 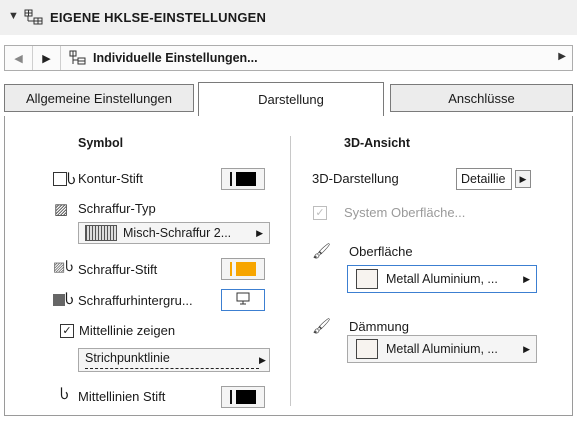 What do you see at coordinates (34, 17) in the screenshot?
I see `settings-panel-icon` at bounding box center [34, 17].